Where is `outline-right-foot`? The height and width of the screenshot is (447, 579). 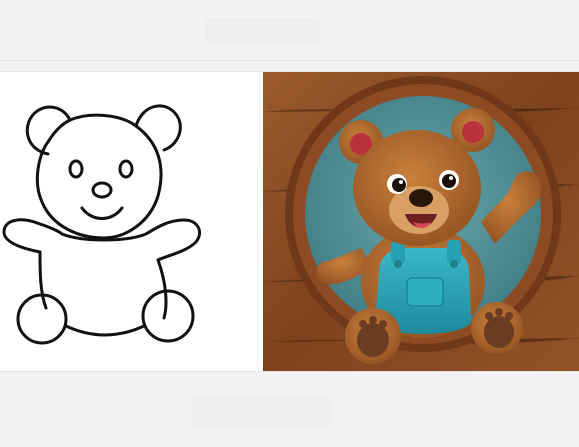 outline-right-foot is located at coordinates (168, 316).